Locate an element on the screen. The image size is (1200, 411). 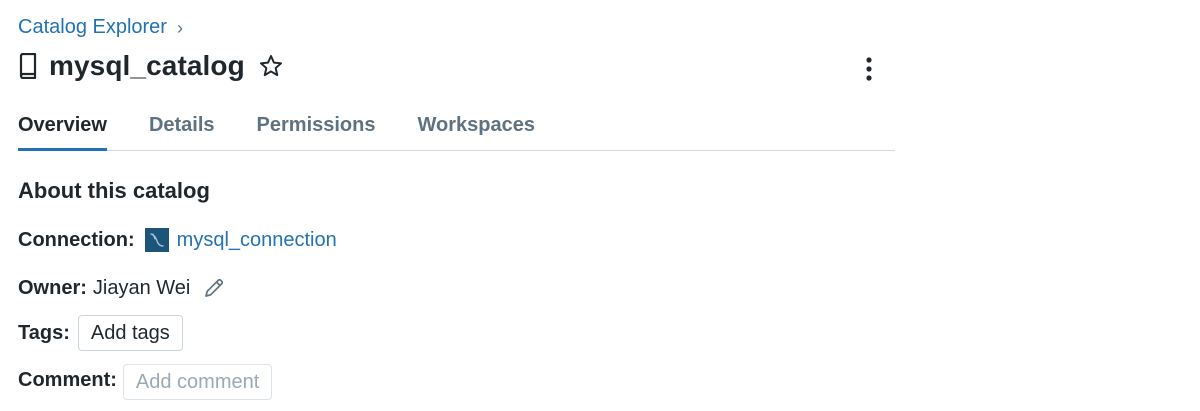
tab-bar: Overview Details Permissions Workspaces is located at coordinates (456, 130).